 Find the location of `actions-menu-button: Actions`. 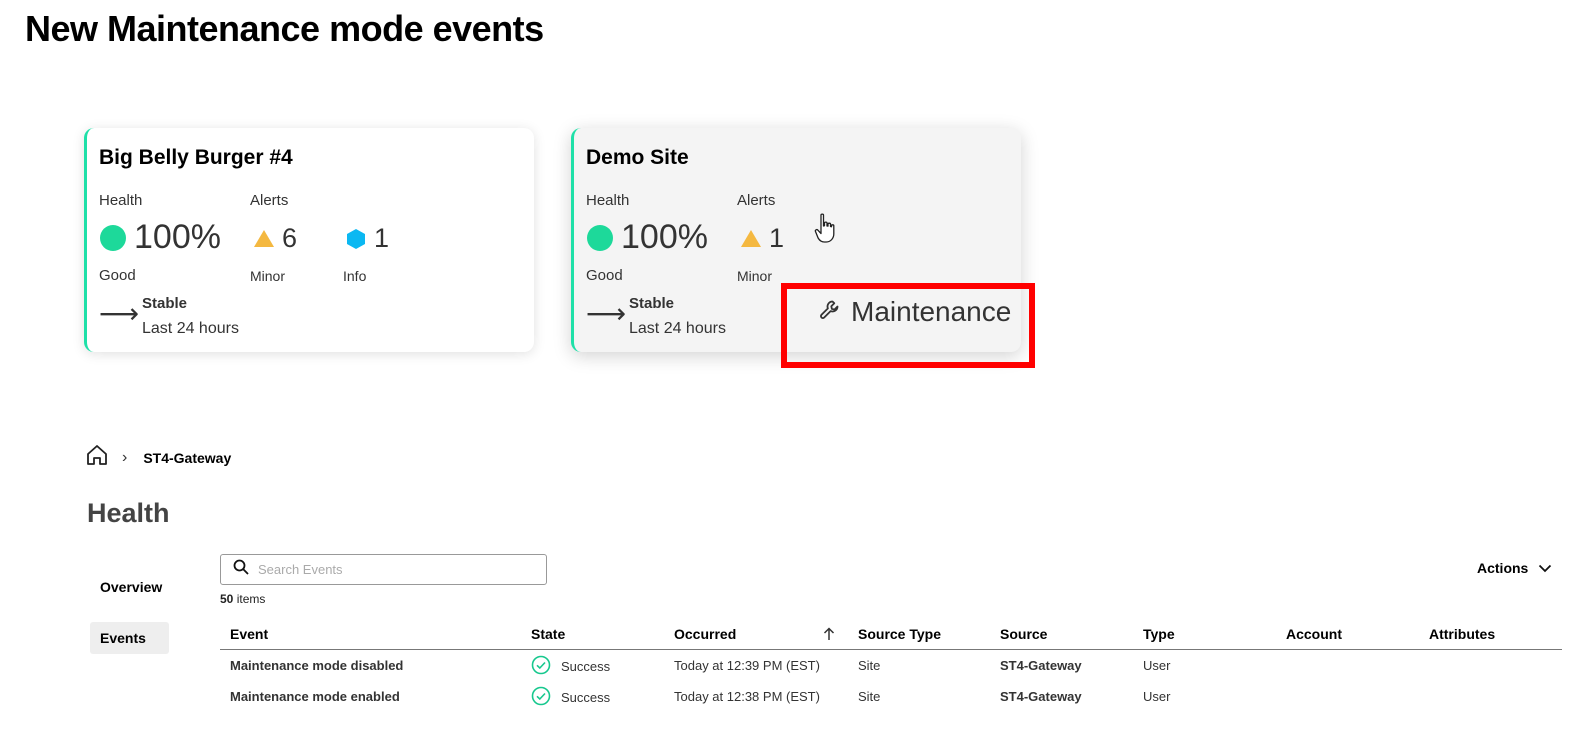

actions-menu-button: Actions is located at coordinates (1514, 568).